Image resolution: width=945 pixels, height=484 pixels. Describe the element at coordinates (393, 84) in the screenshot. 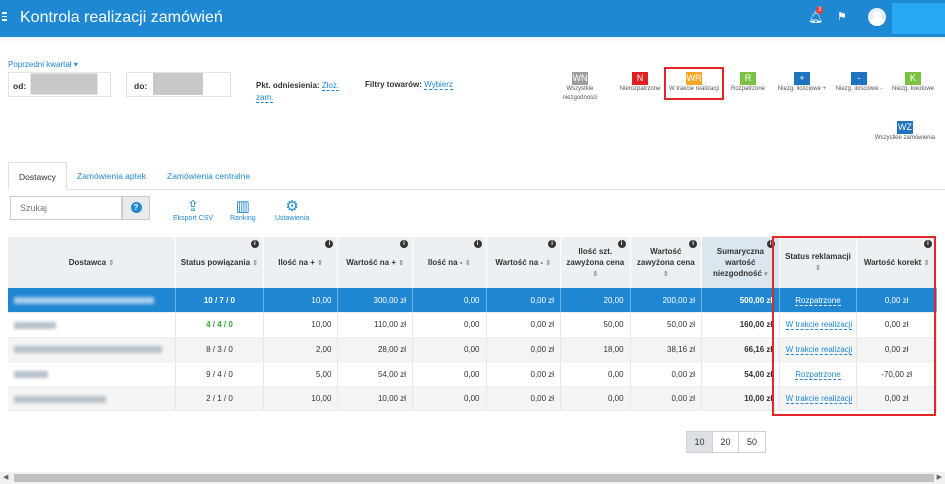

I see `goods-filter-label: Filtry towarów:` at that location.